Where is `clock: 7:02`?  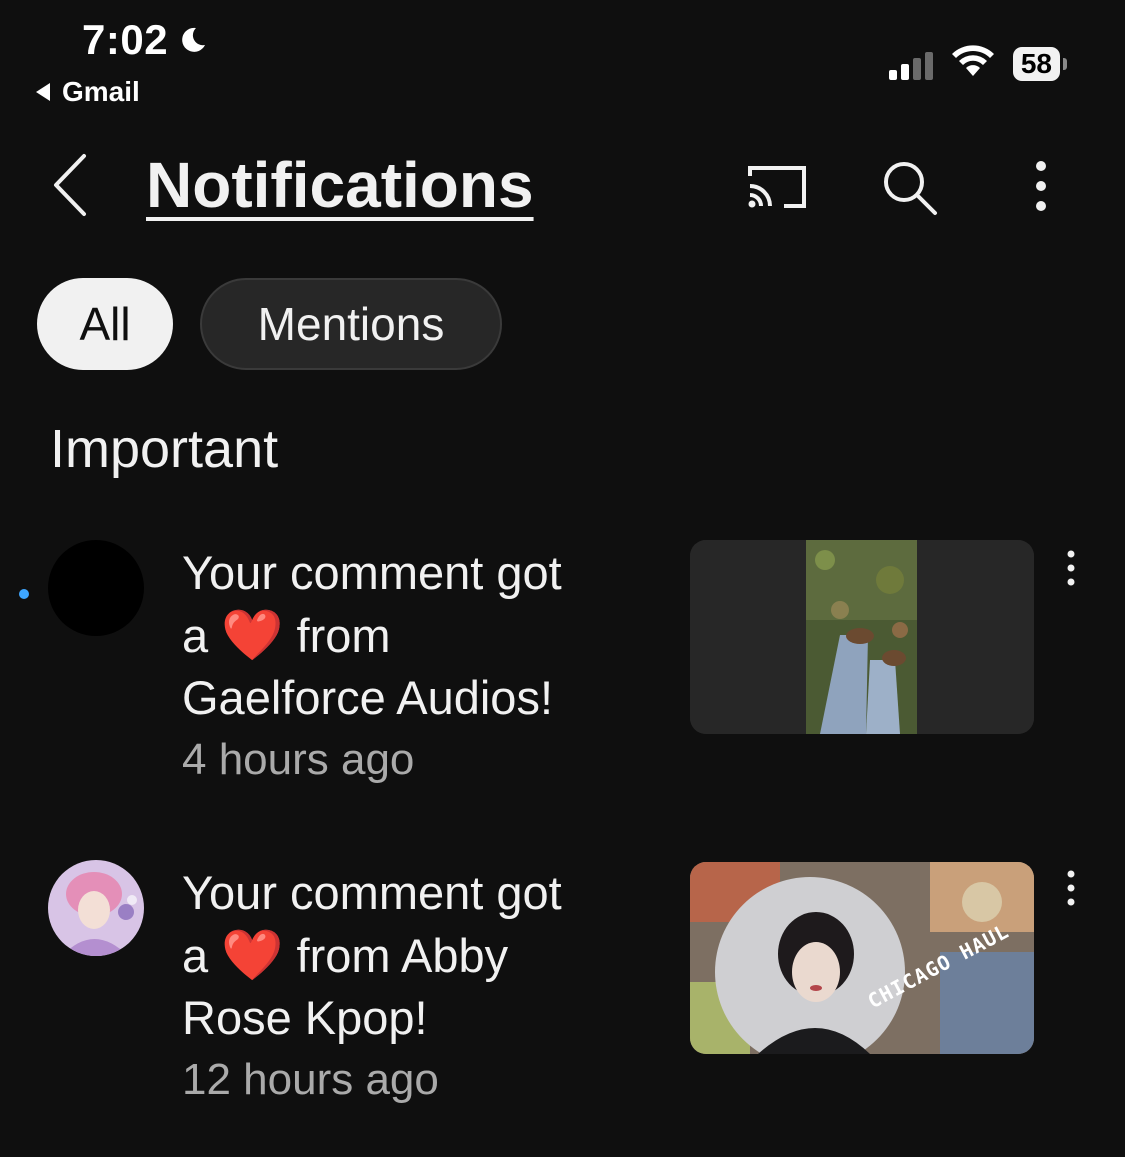
clock: 7:02 is located at coordinates (125, 39).